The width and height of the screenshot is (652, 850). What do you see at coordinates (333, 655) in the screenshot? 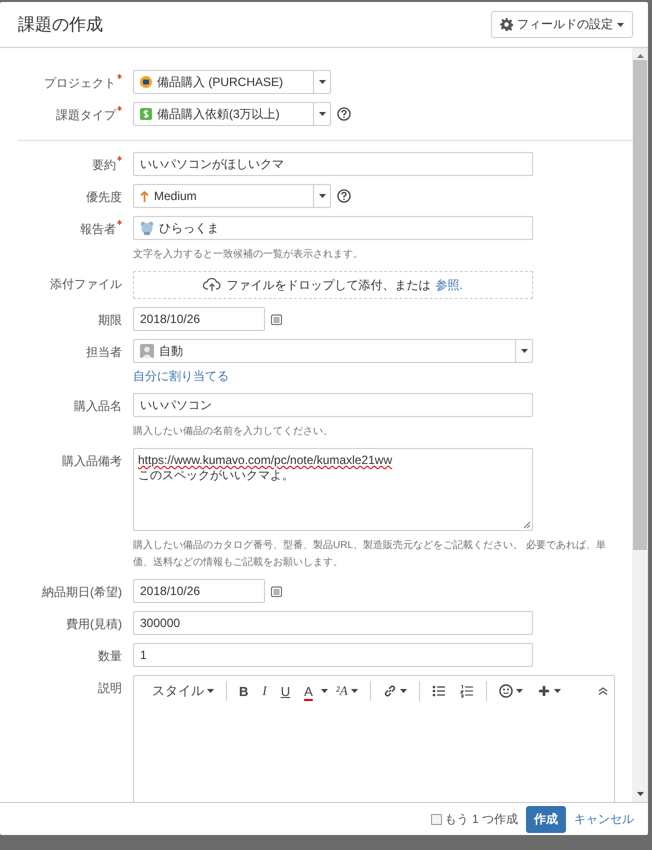
I see `input-field: 1` at bounding box center [333, 655].